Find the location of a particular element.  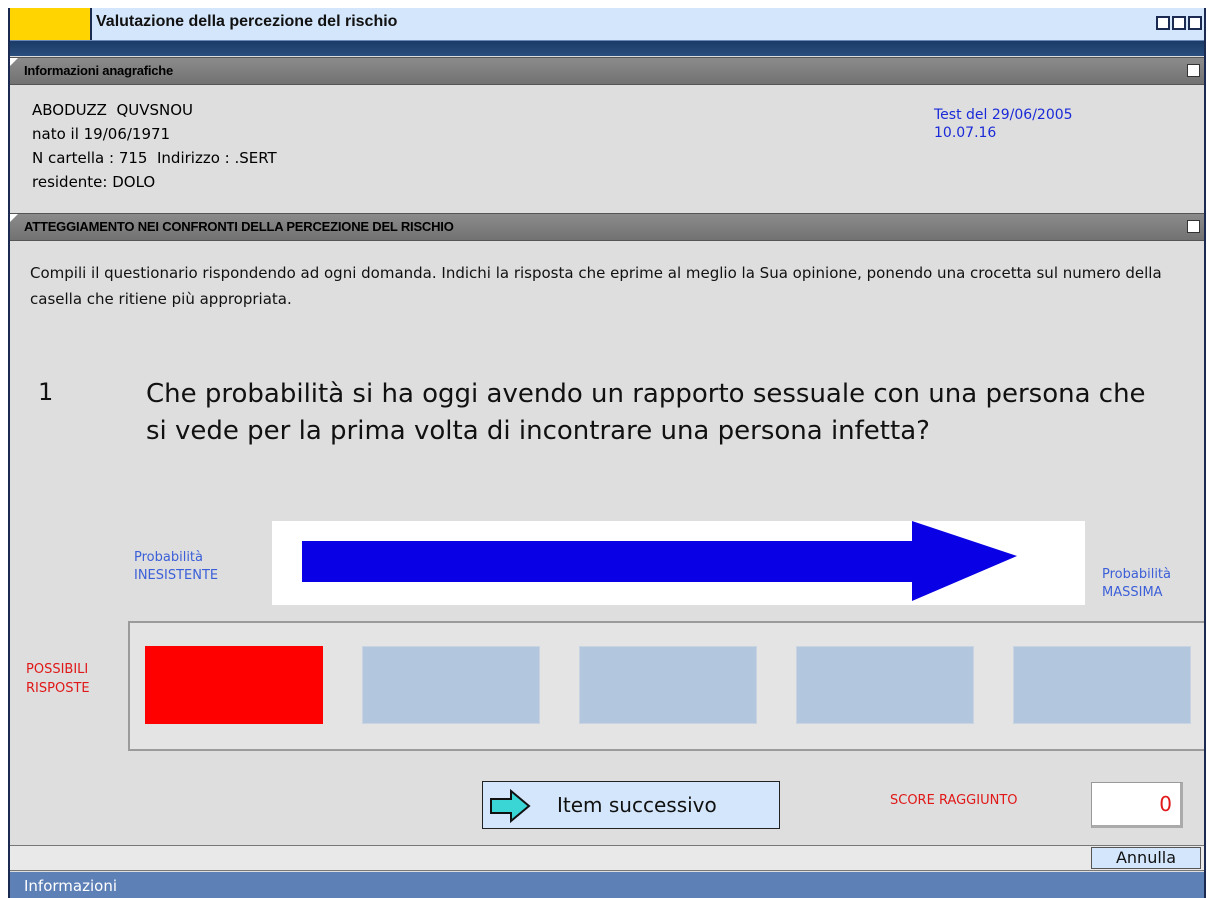

patient-name: ABODUZZ QUVSNOU is located at coordinates (113, 110).